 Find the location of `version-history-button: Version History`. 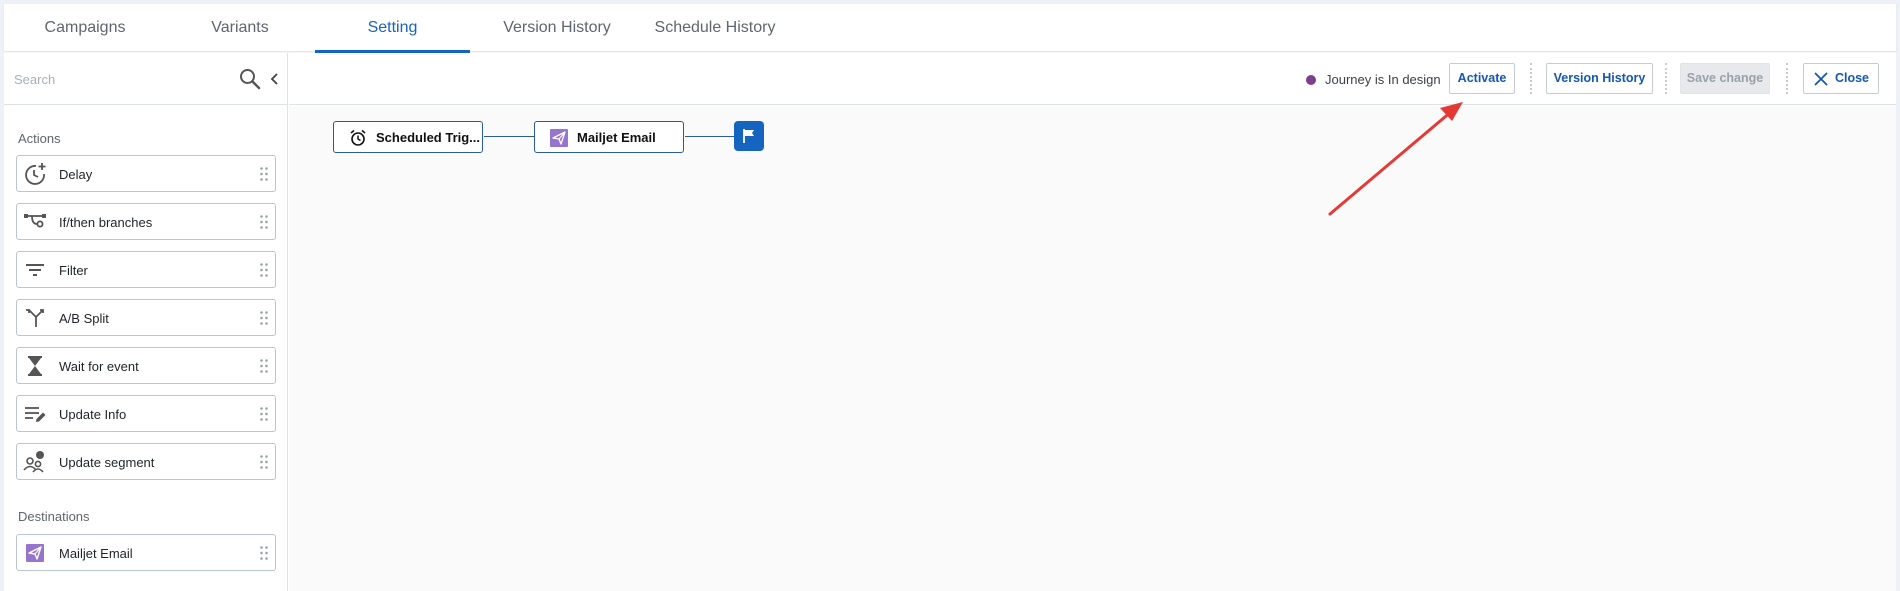

version-history-button: Version History is located at coordinates (1599, 78).